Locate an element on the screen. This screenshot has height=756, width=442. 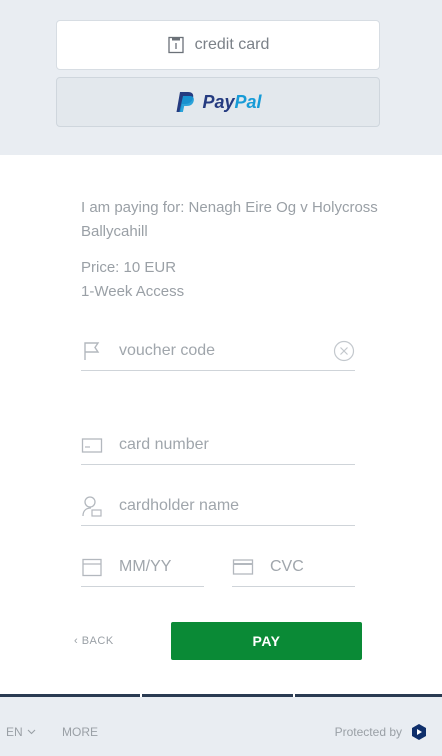
paypal-icon is located at coordinates (185, 102).